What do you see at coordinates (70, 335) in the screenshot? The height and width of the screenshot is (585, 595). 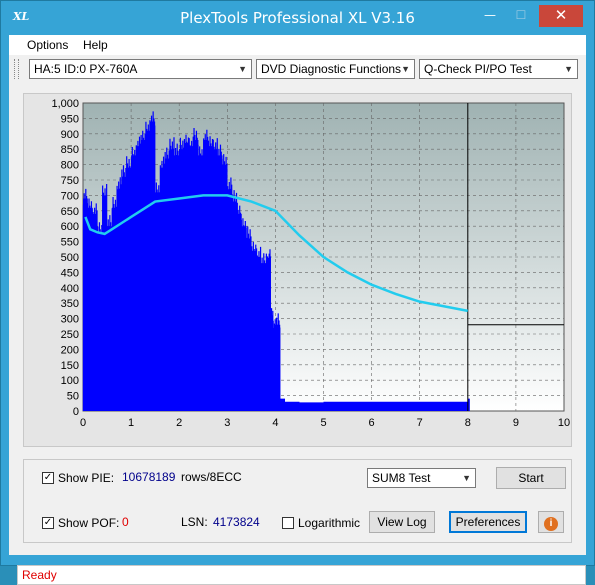 I see `y-tick-label: 250` at bounding box center [70, 335].